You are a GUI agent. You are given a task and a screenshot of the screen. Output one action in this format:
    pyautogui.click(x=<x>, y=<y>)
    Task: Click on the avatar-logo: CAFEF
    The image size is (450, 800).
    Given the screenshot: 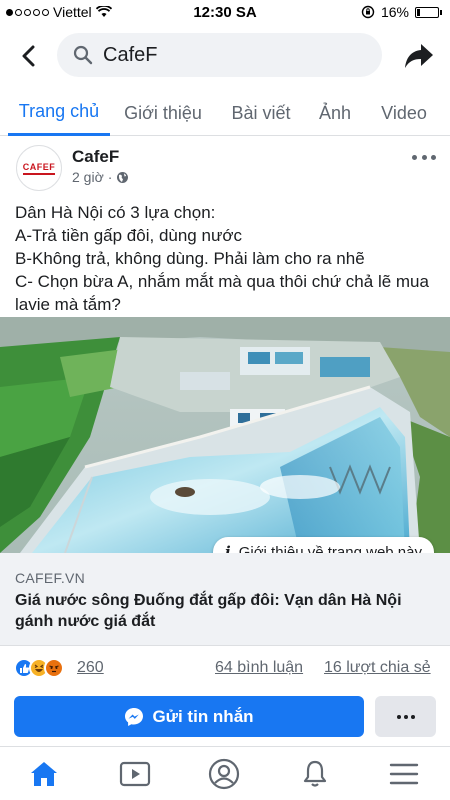 What is the action you would take?
    pyautogui.click(x=39, y=168)
    